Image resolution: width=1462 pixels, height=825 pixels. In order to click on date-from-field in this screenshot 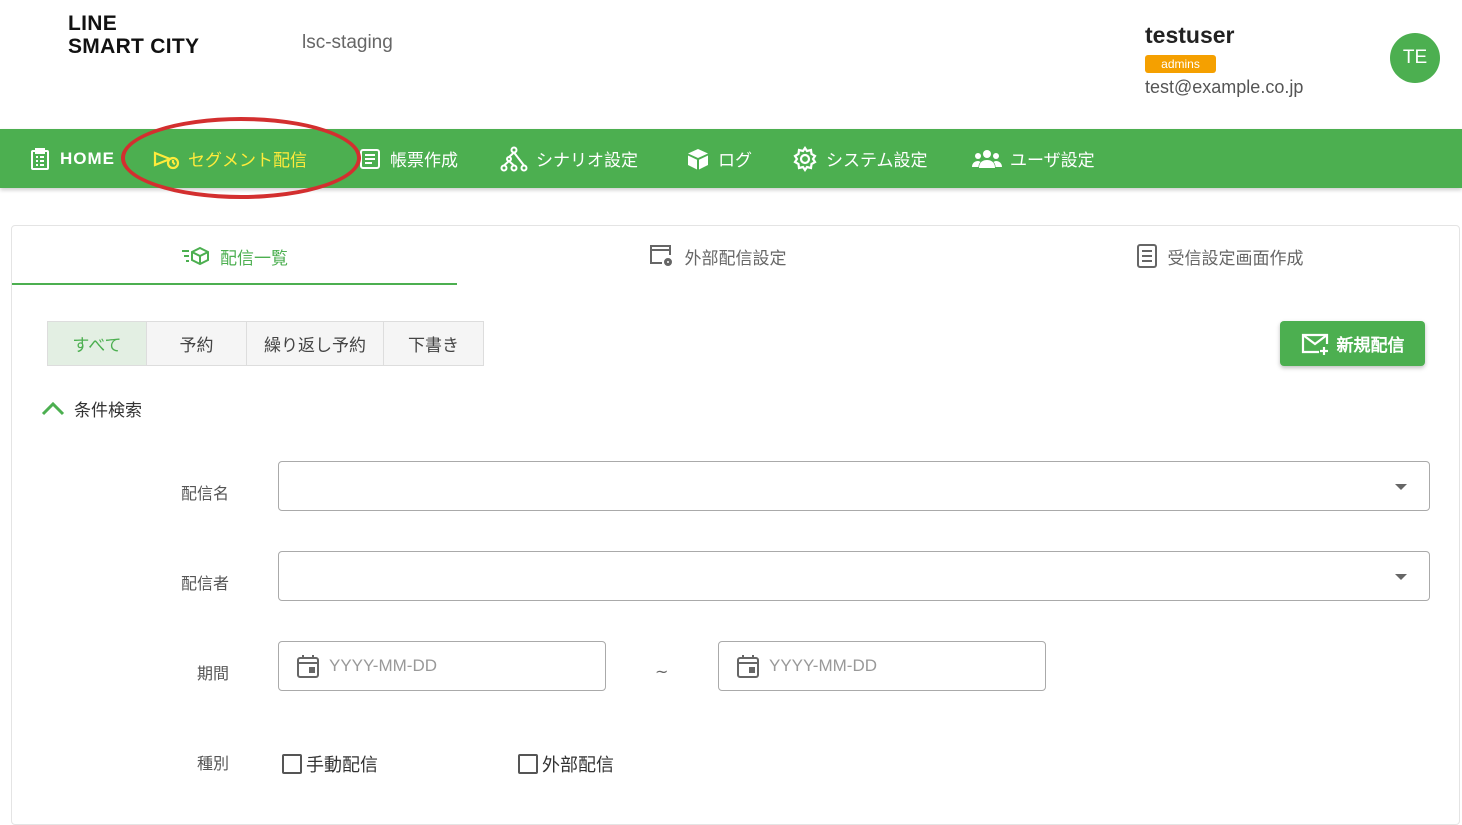, I will do `click(442, 666)`.